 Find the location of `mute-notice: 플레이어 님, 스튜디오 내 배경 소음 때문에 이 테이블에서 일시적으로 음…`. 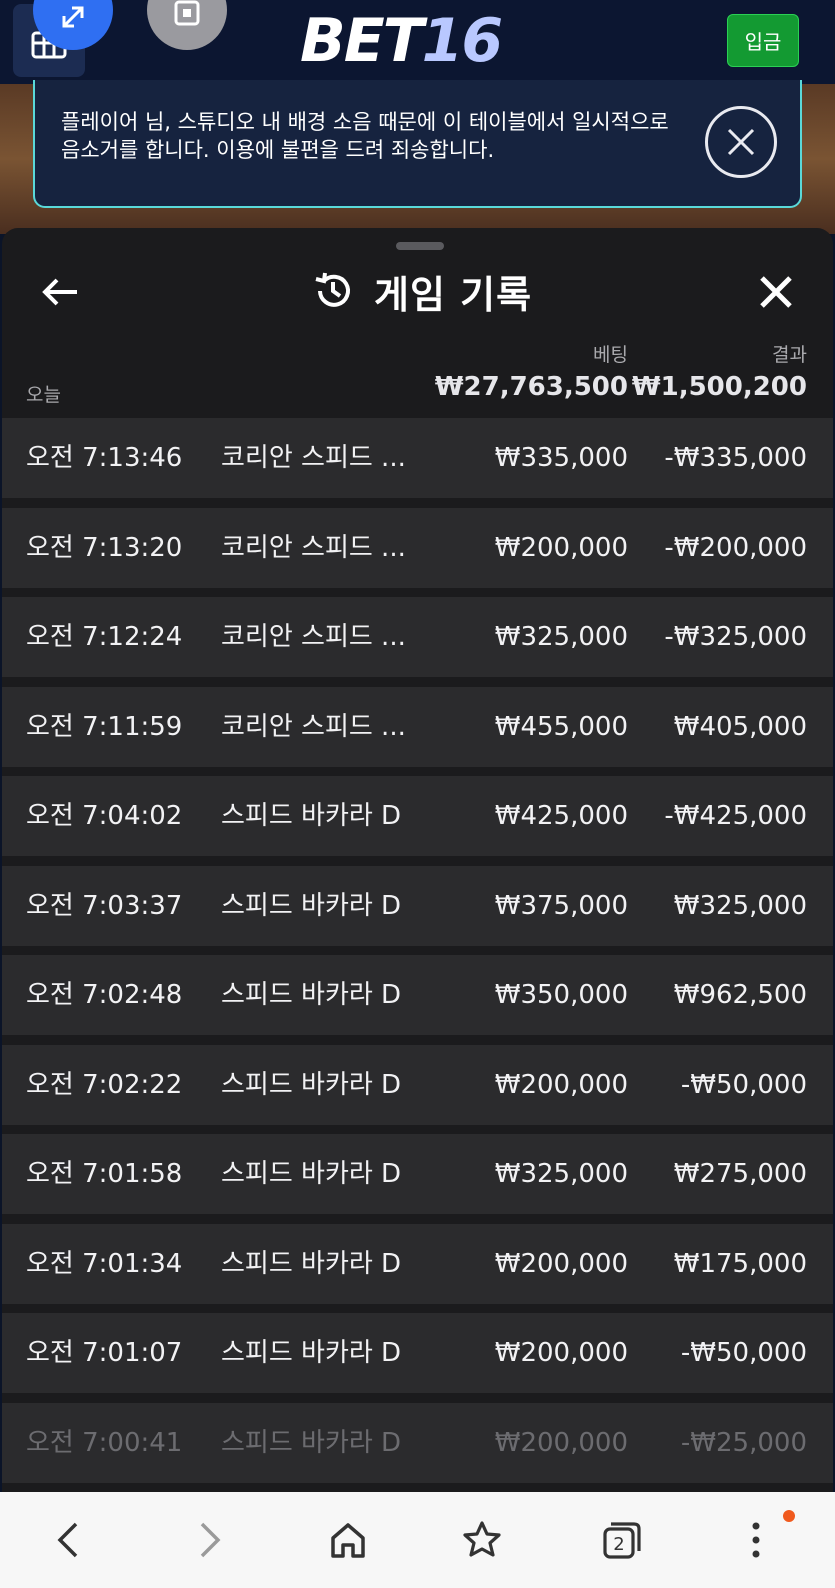

mute-notice: 플레이어 님, 스튜디오 내 배경 소음 때문에 이 테이블에서 일시적으로 음… is located at coordinates (417, 144).